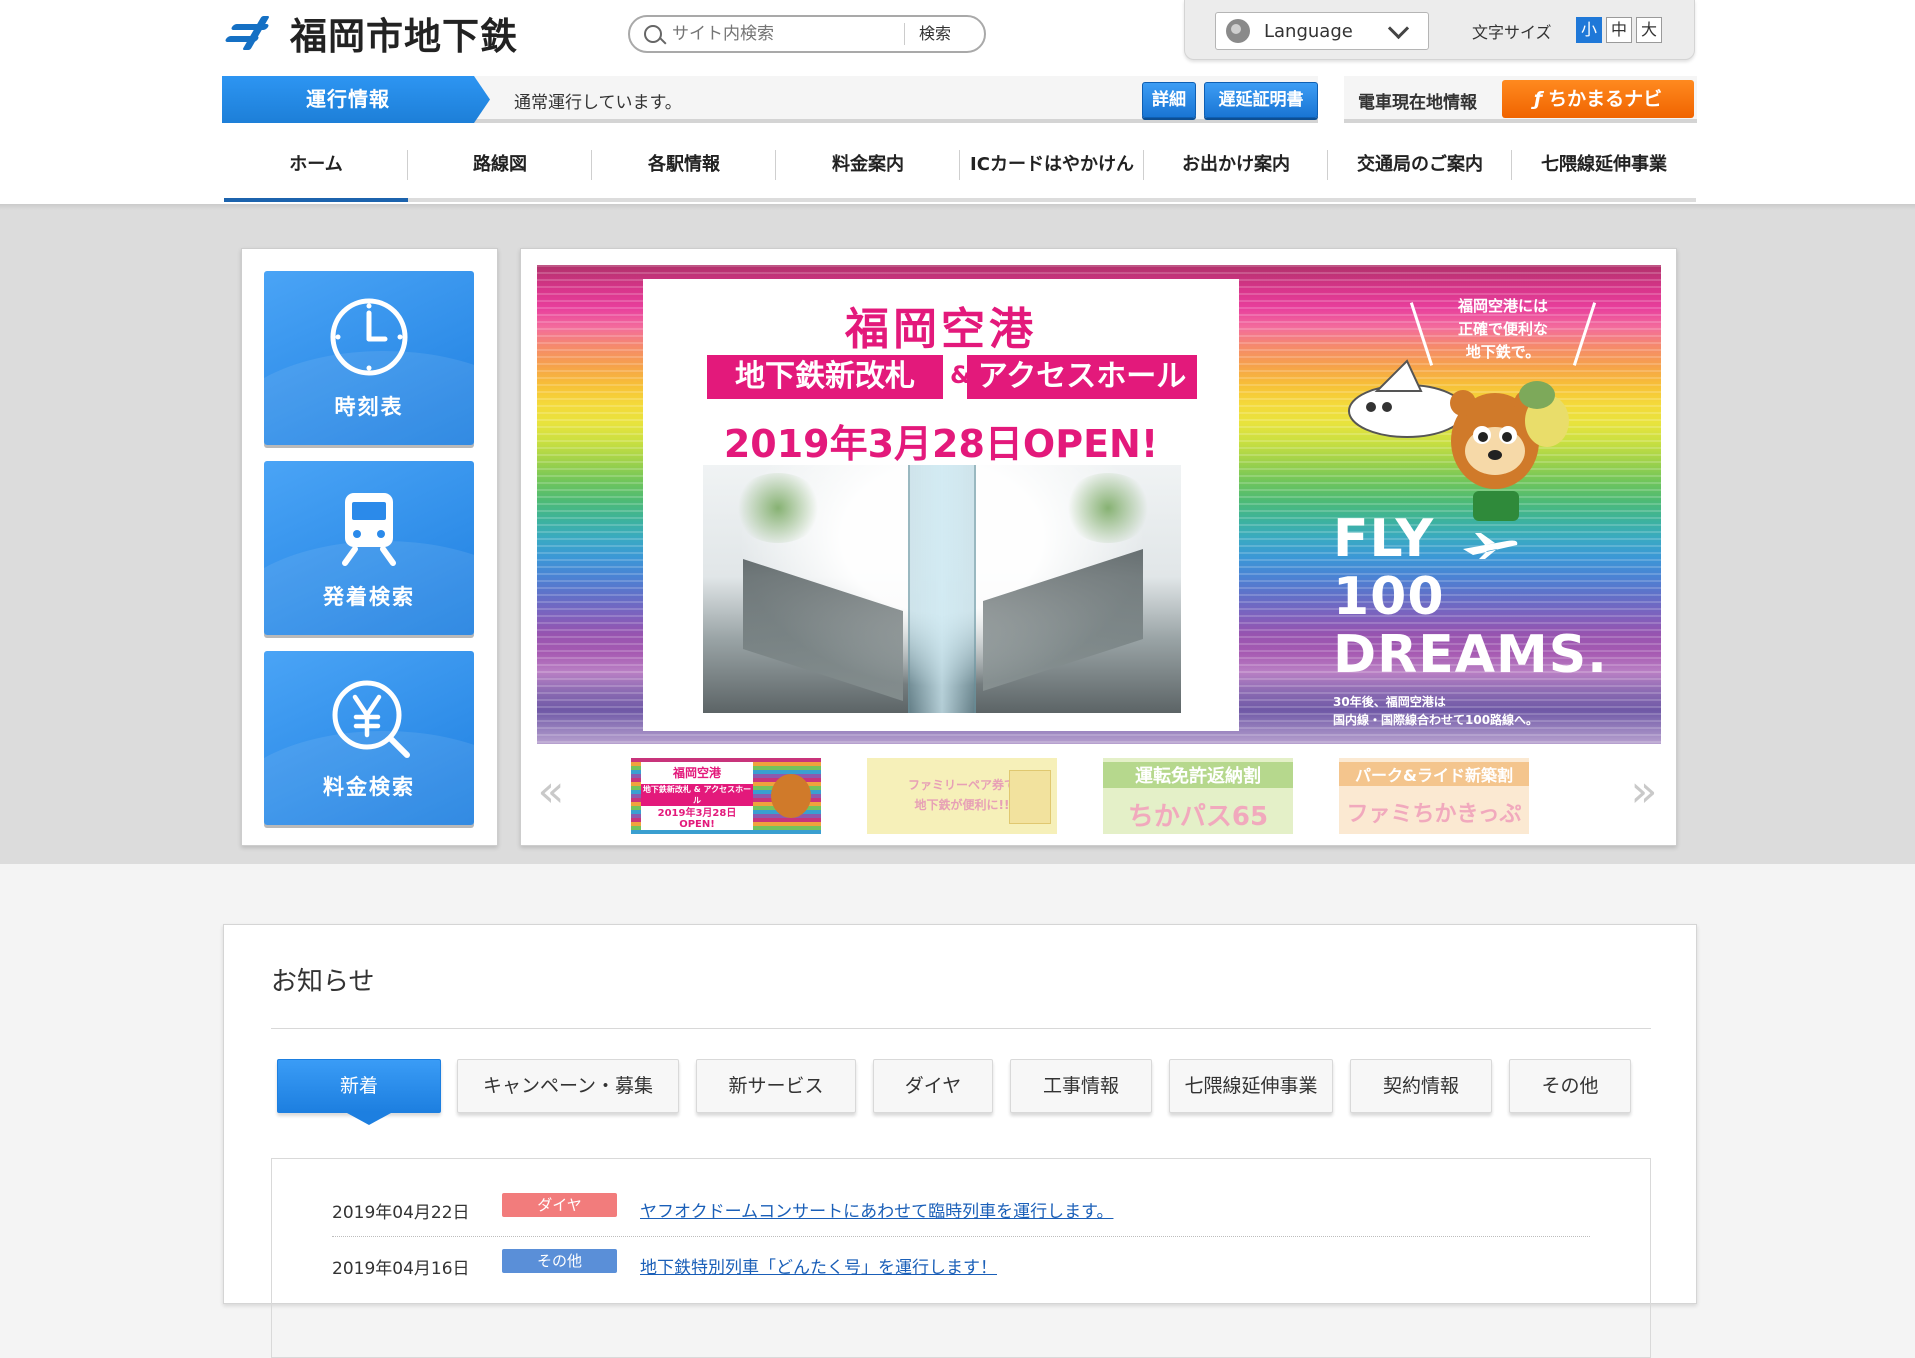  What do you see at coordinates (1512, 32) in the screenshot?
I see `font-size-label: 文字サイズ` at bounding box center [1512, 32].